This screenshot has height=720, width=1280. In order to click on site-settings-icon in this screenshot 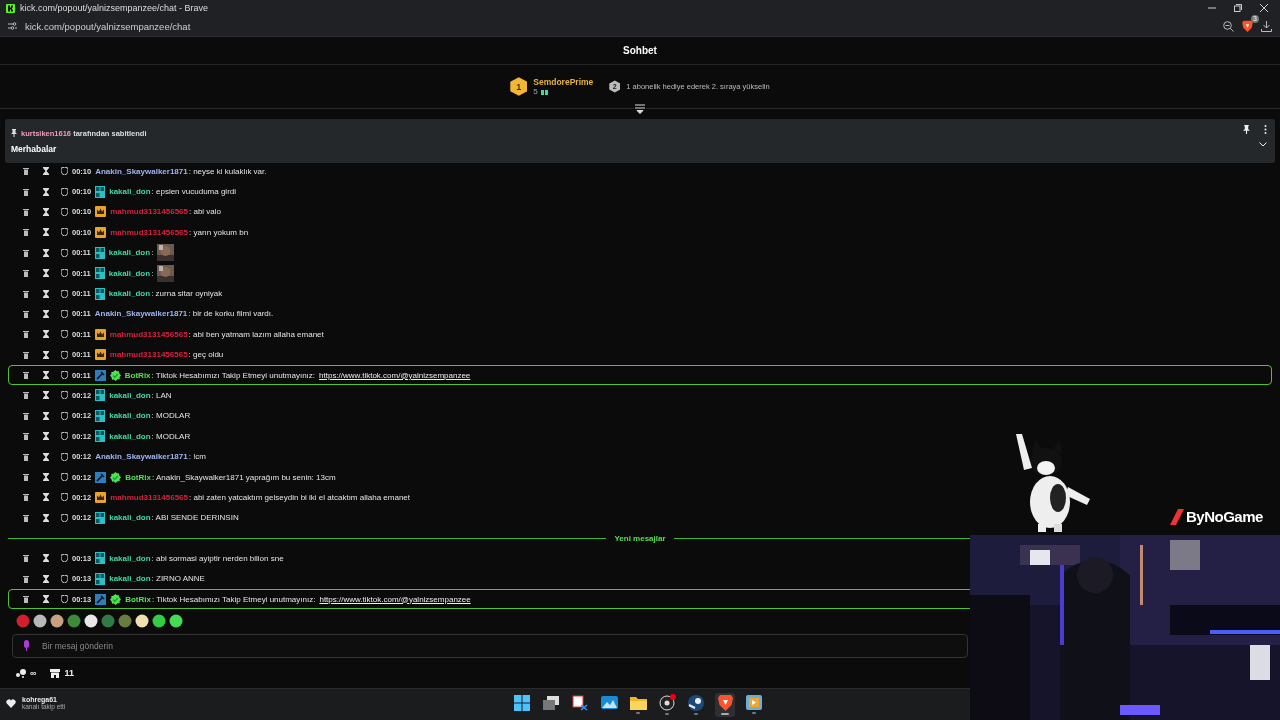, I will do `click(12, 26)`.